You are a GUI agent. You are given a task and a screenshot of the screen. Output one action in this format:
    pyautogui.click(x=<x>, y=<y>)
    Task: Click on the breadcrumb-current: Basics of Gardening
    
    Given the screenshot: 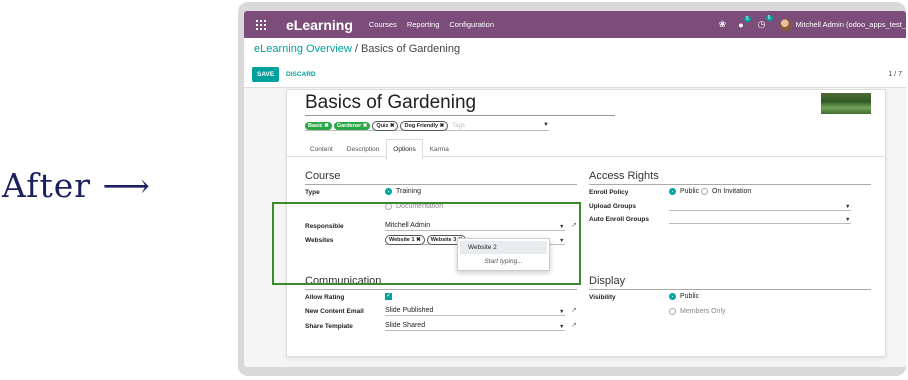 What is the action you would take?
    pyautogui.click(x=411, y=49)
    